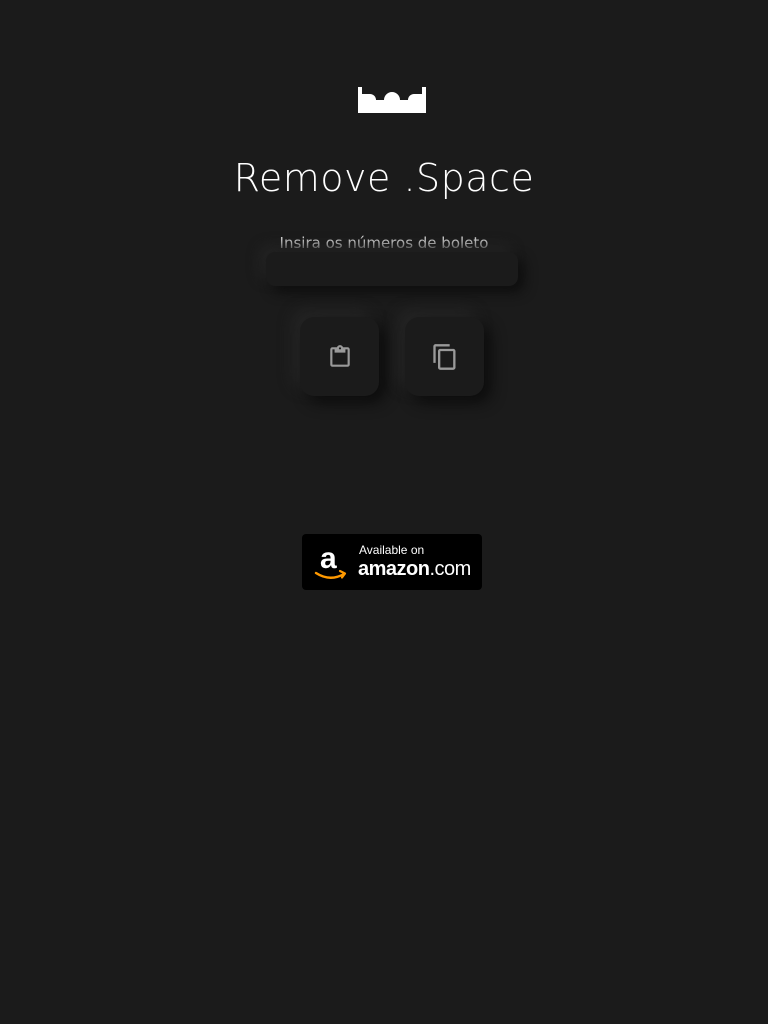 The width and height of the screenshot is (768, 1024). I want to click on paste-button, so click(339, 356).